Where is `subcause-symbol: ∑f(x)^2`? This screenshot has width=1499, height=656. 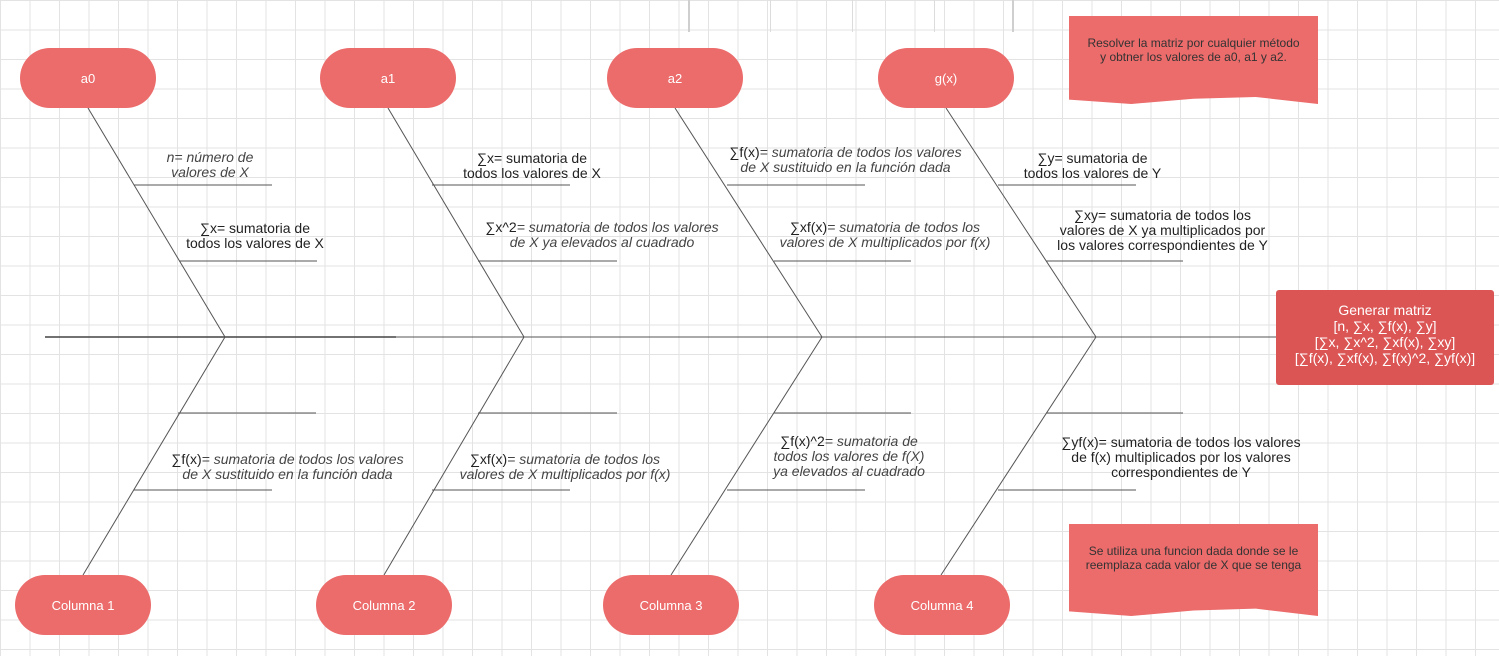
subcause-symbol: ∑f(x)^2 is located at coordinates (802, 441).